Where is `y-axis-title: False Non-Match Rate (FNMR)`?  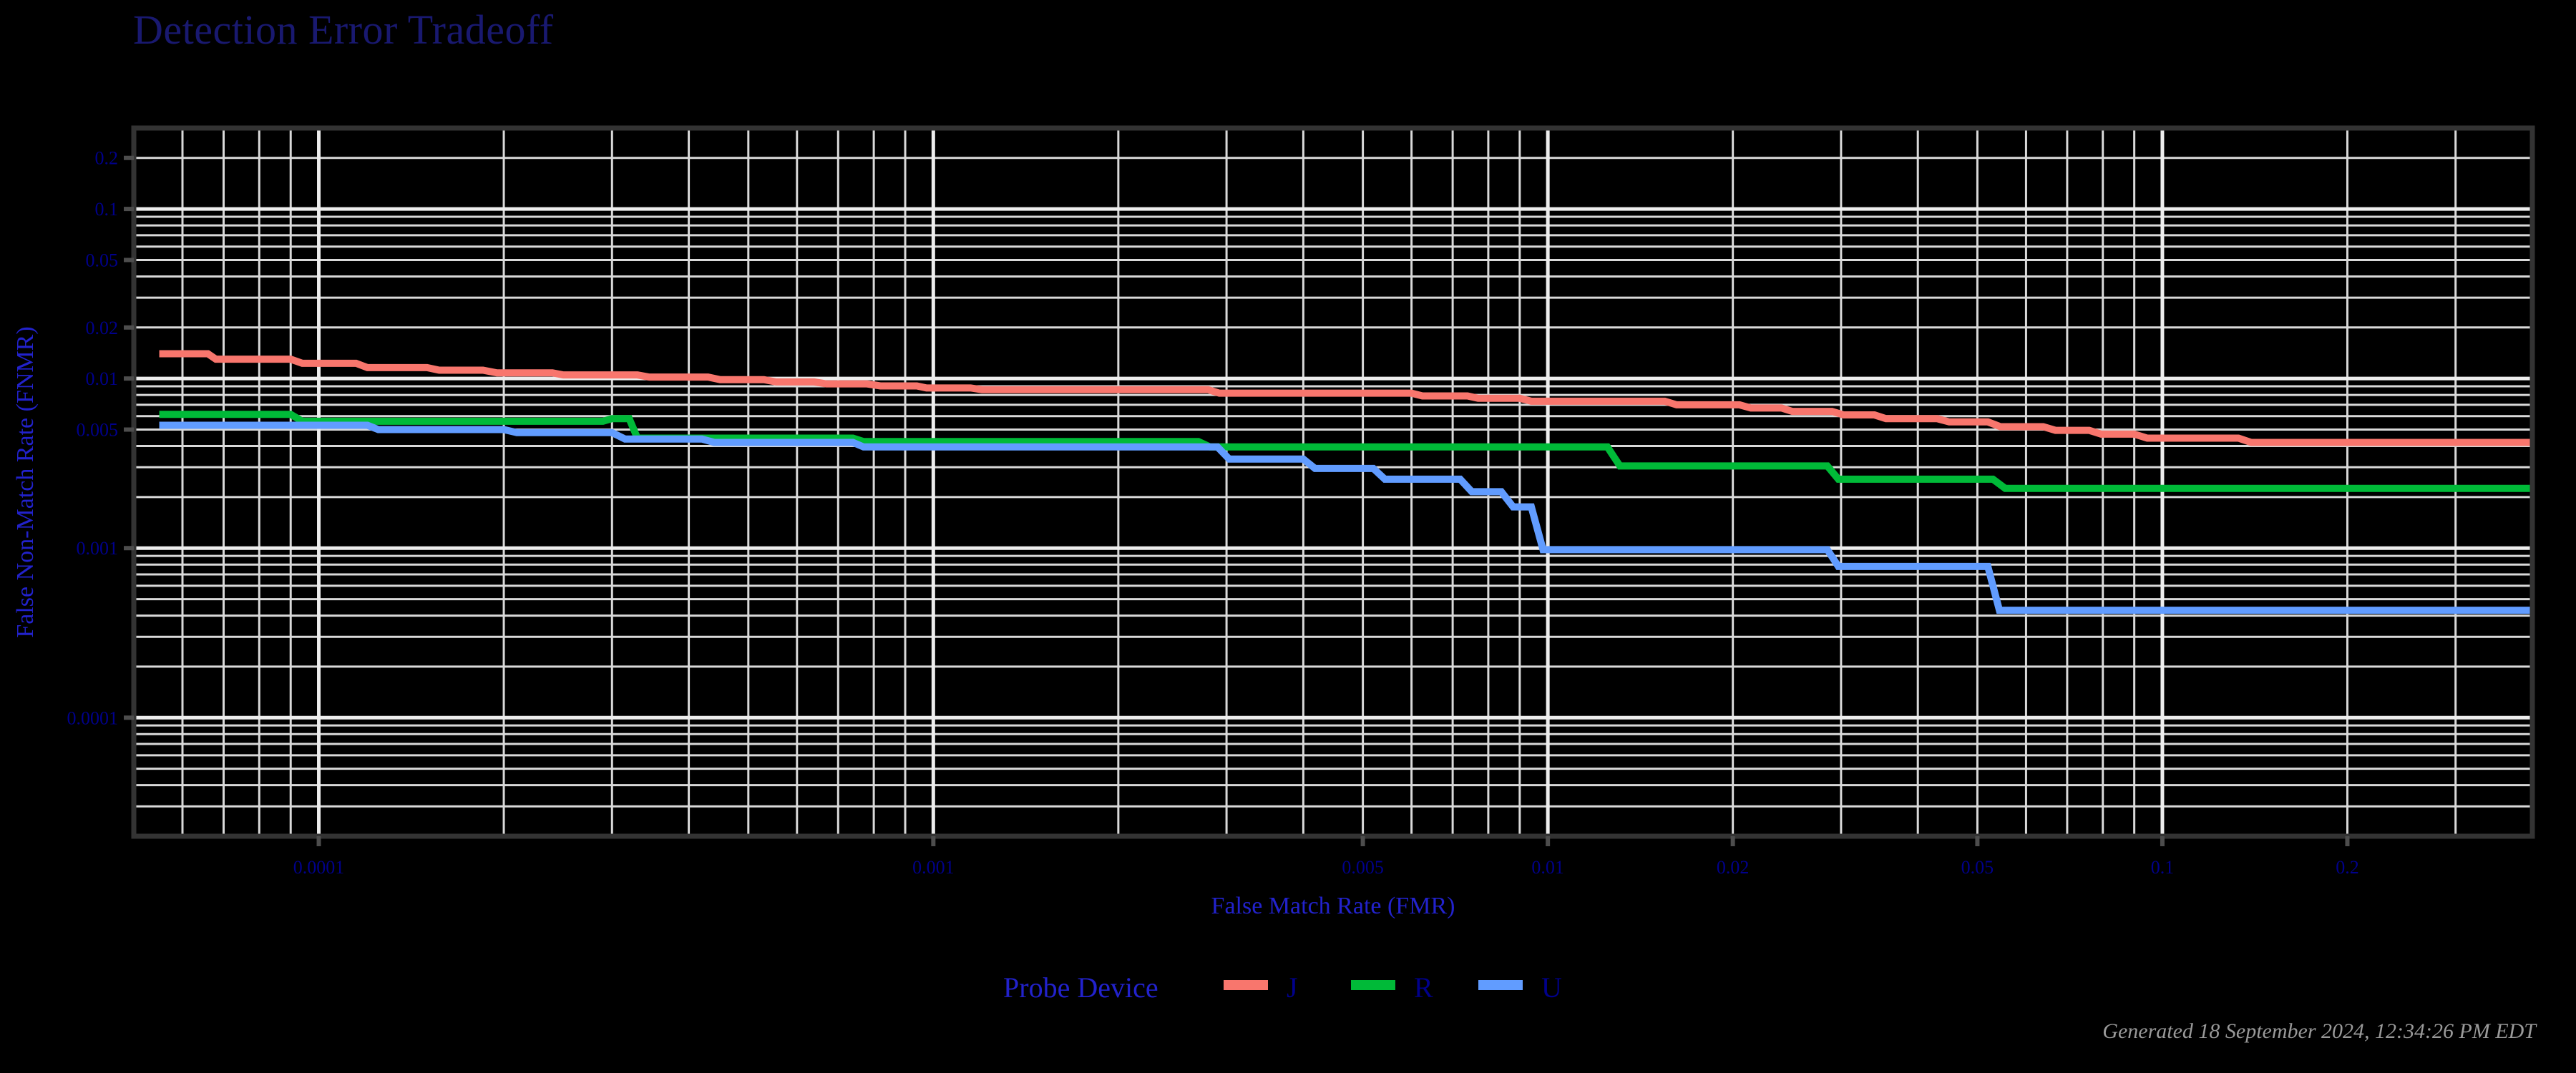 y-axis-title: False Non-Match Rate (FNMR) is located at coordinates (25, 482).